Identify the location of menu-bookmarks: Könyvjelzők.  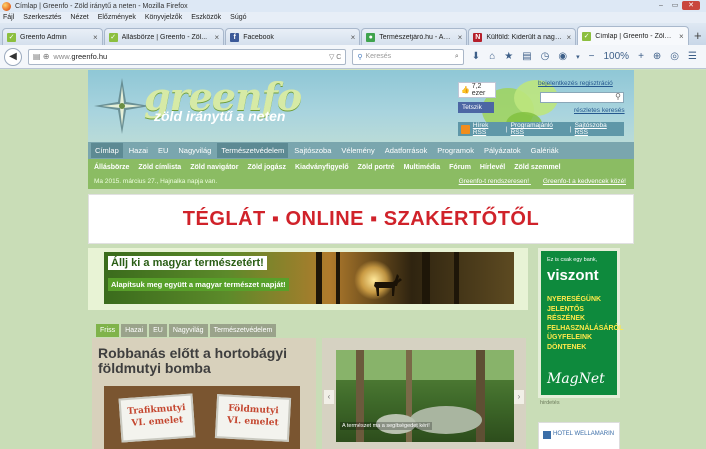
(163, 17).